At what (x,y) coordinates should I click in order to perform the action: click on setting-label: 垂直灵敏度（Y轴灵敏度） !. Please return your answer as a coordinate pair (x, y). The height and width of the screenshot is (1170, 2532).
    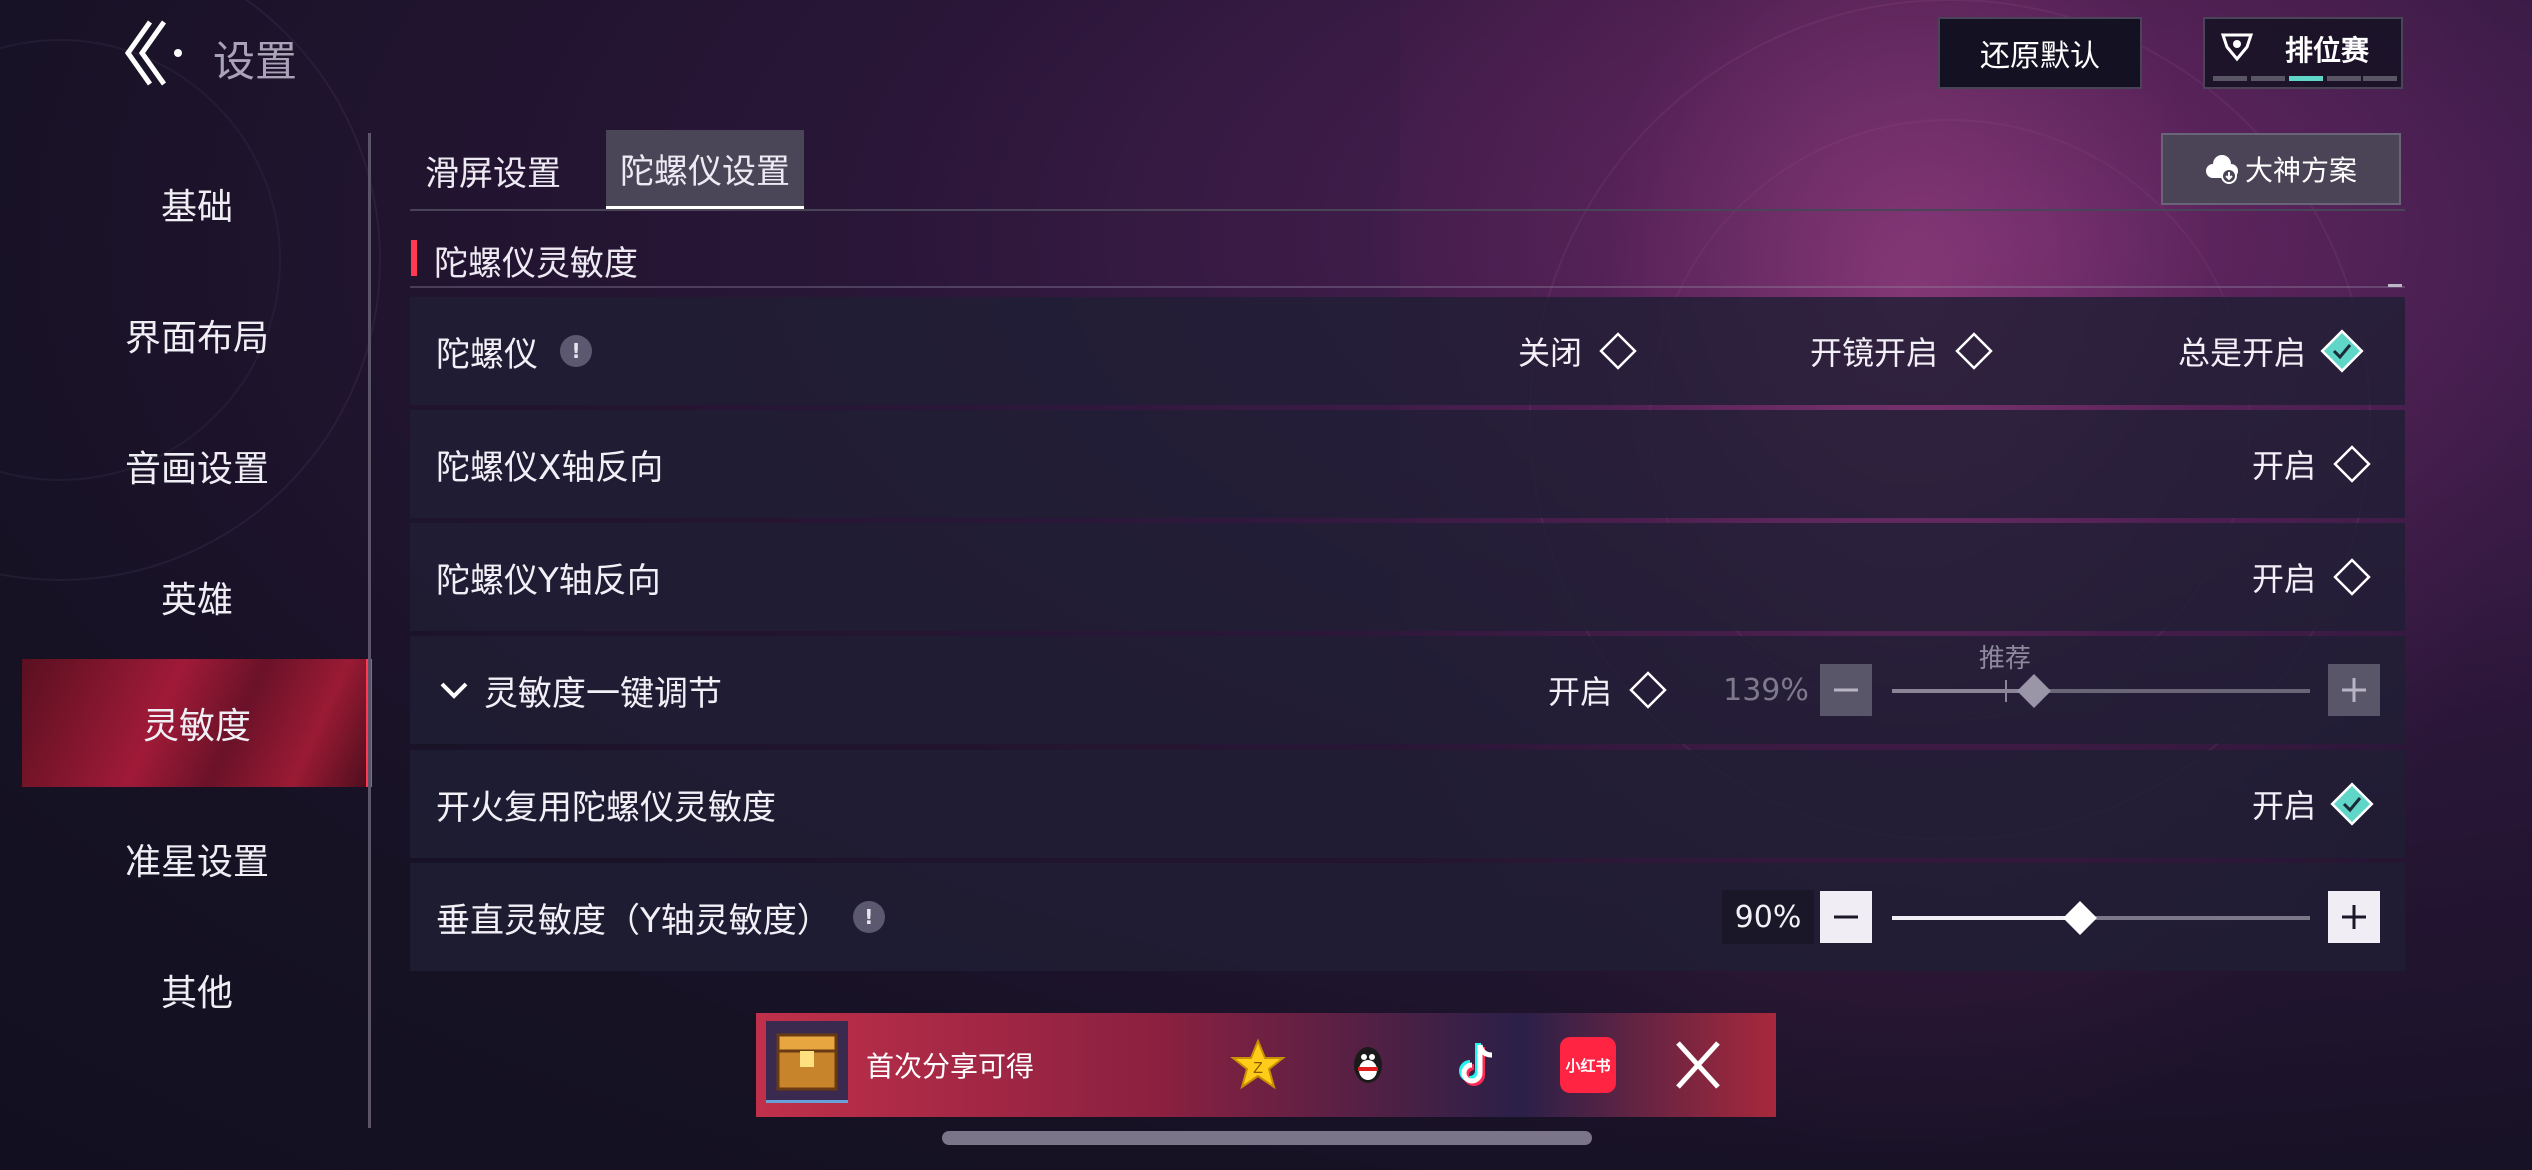
    Looking at the image, I should click on (660, 917).